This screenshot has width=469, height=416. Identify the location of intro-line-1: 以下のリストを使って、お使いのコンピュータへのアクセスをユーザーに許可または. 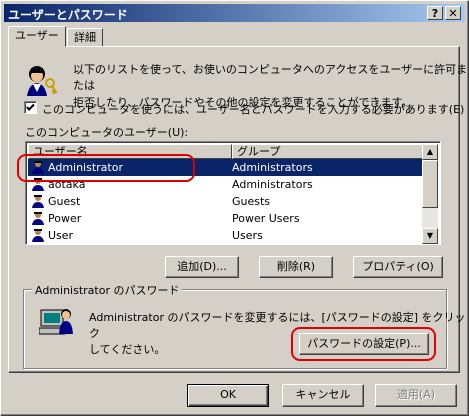
(270, 77).